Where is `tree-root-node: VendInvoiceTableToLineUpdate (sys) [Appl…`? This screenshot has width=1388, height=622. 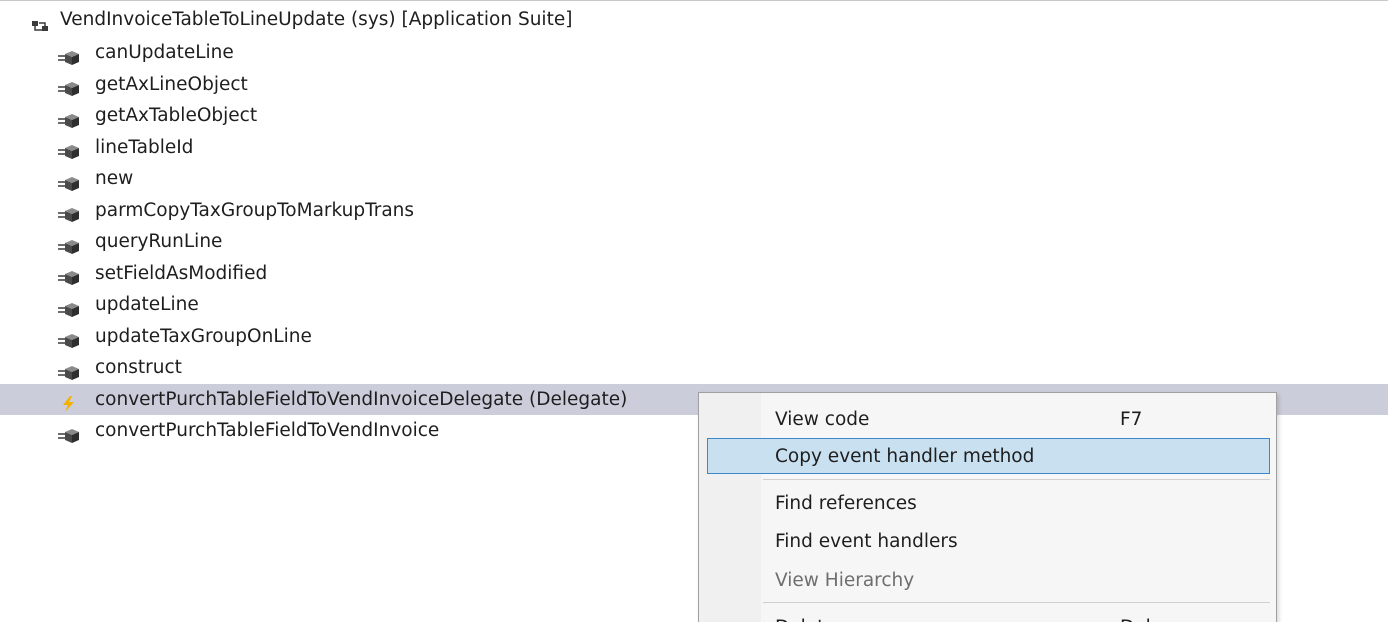
tree-root-node: VendInvoiceTableToLineUpdate (sys) [Appl… is located at coordinates (694, 19).